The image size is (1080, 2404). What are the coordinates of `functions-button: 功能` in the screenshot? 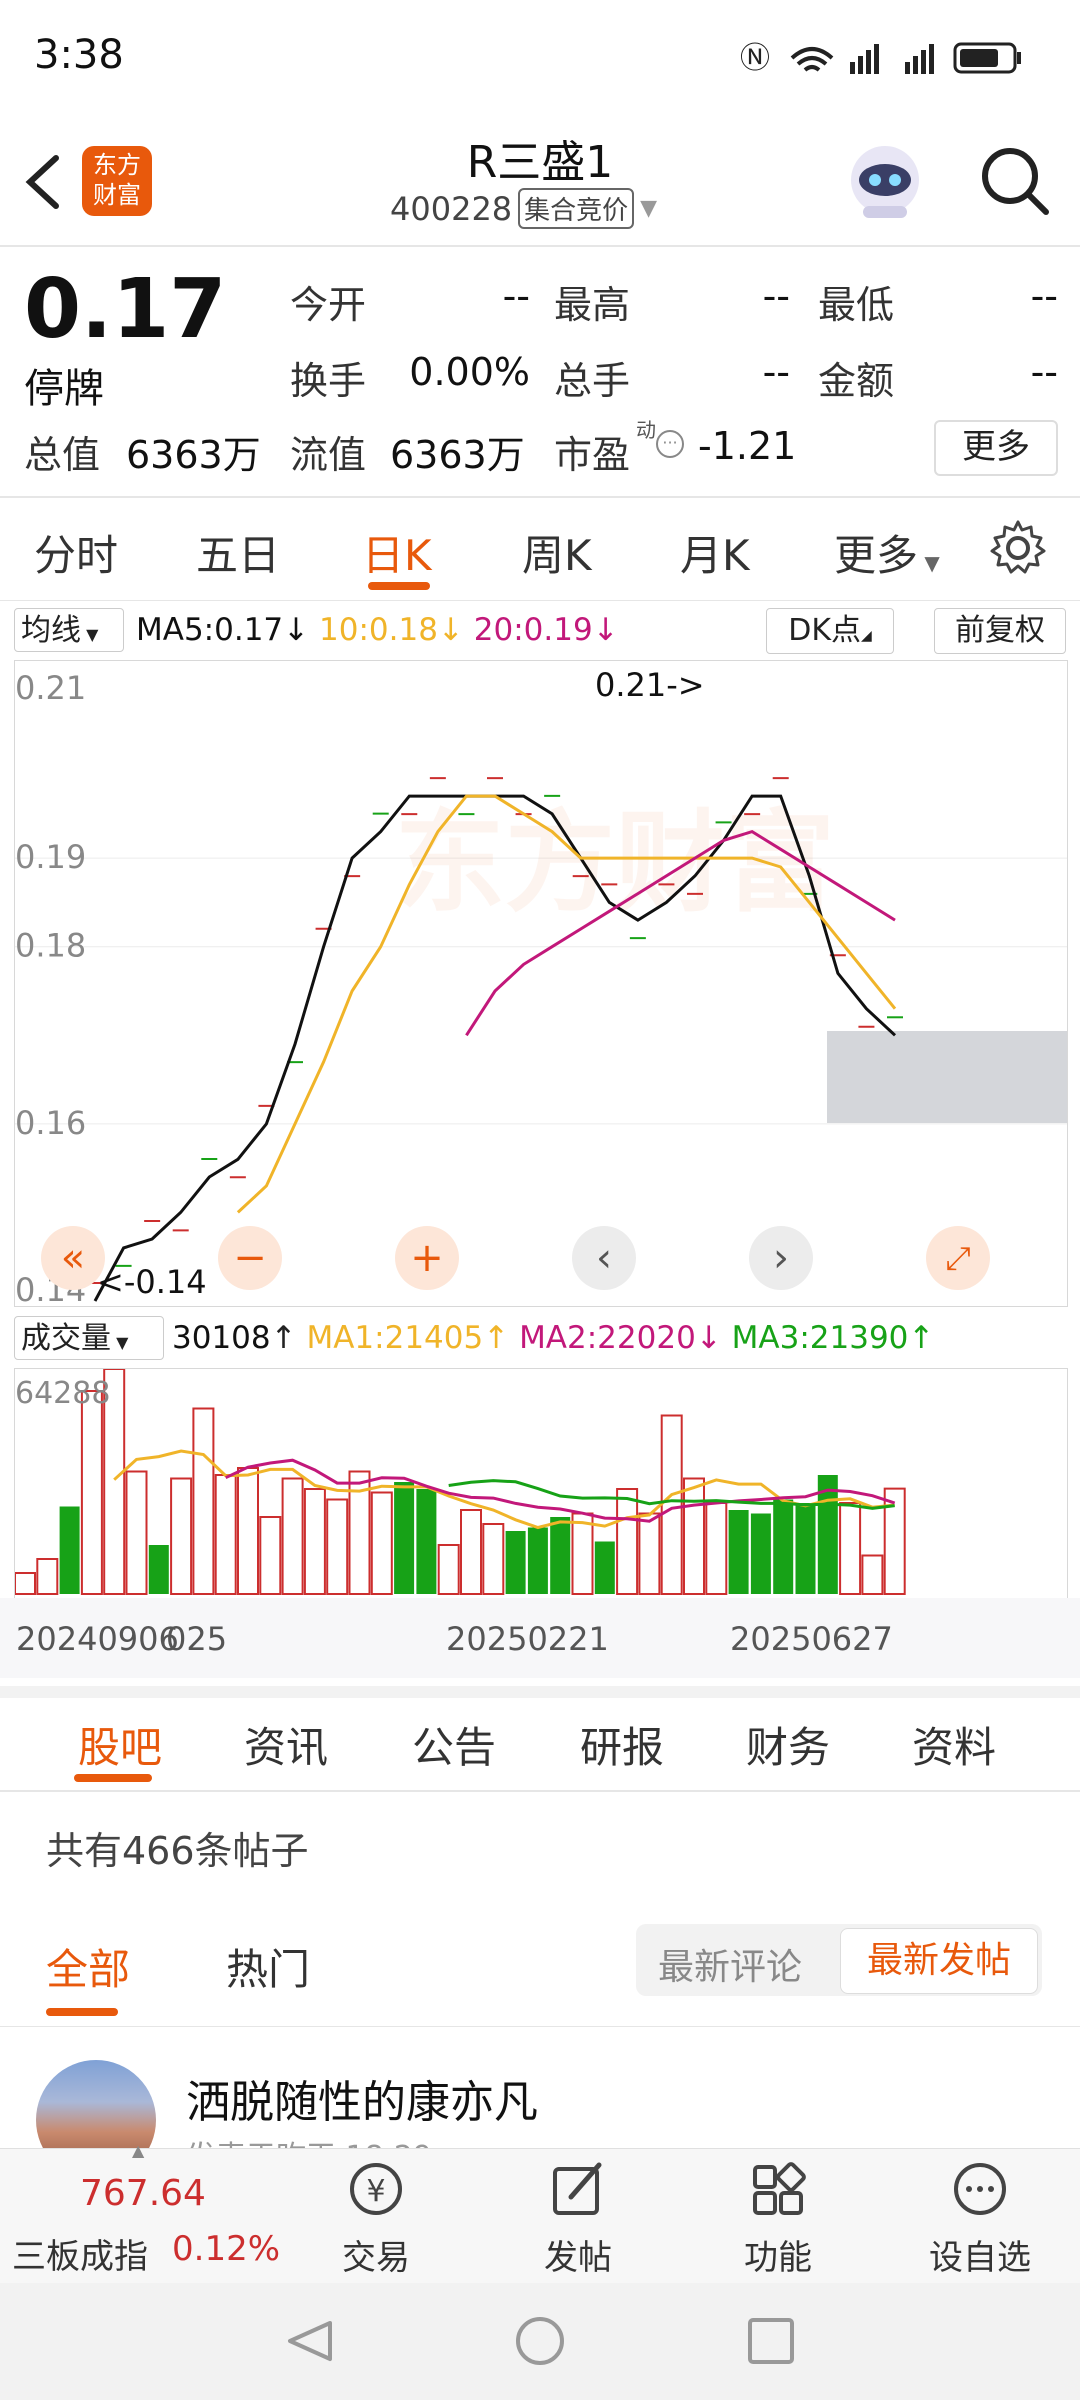 It's located at (778, 2219).